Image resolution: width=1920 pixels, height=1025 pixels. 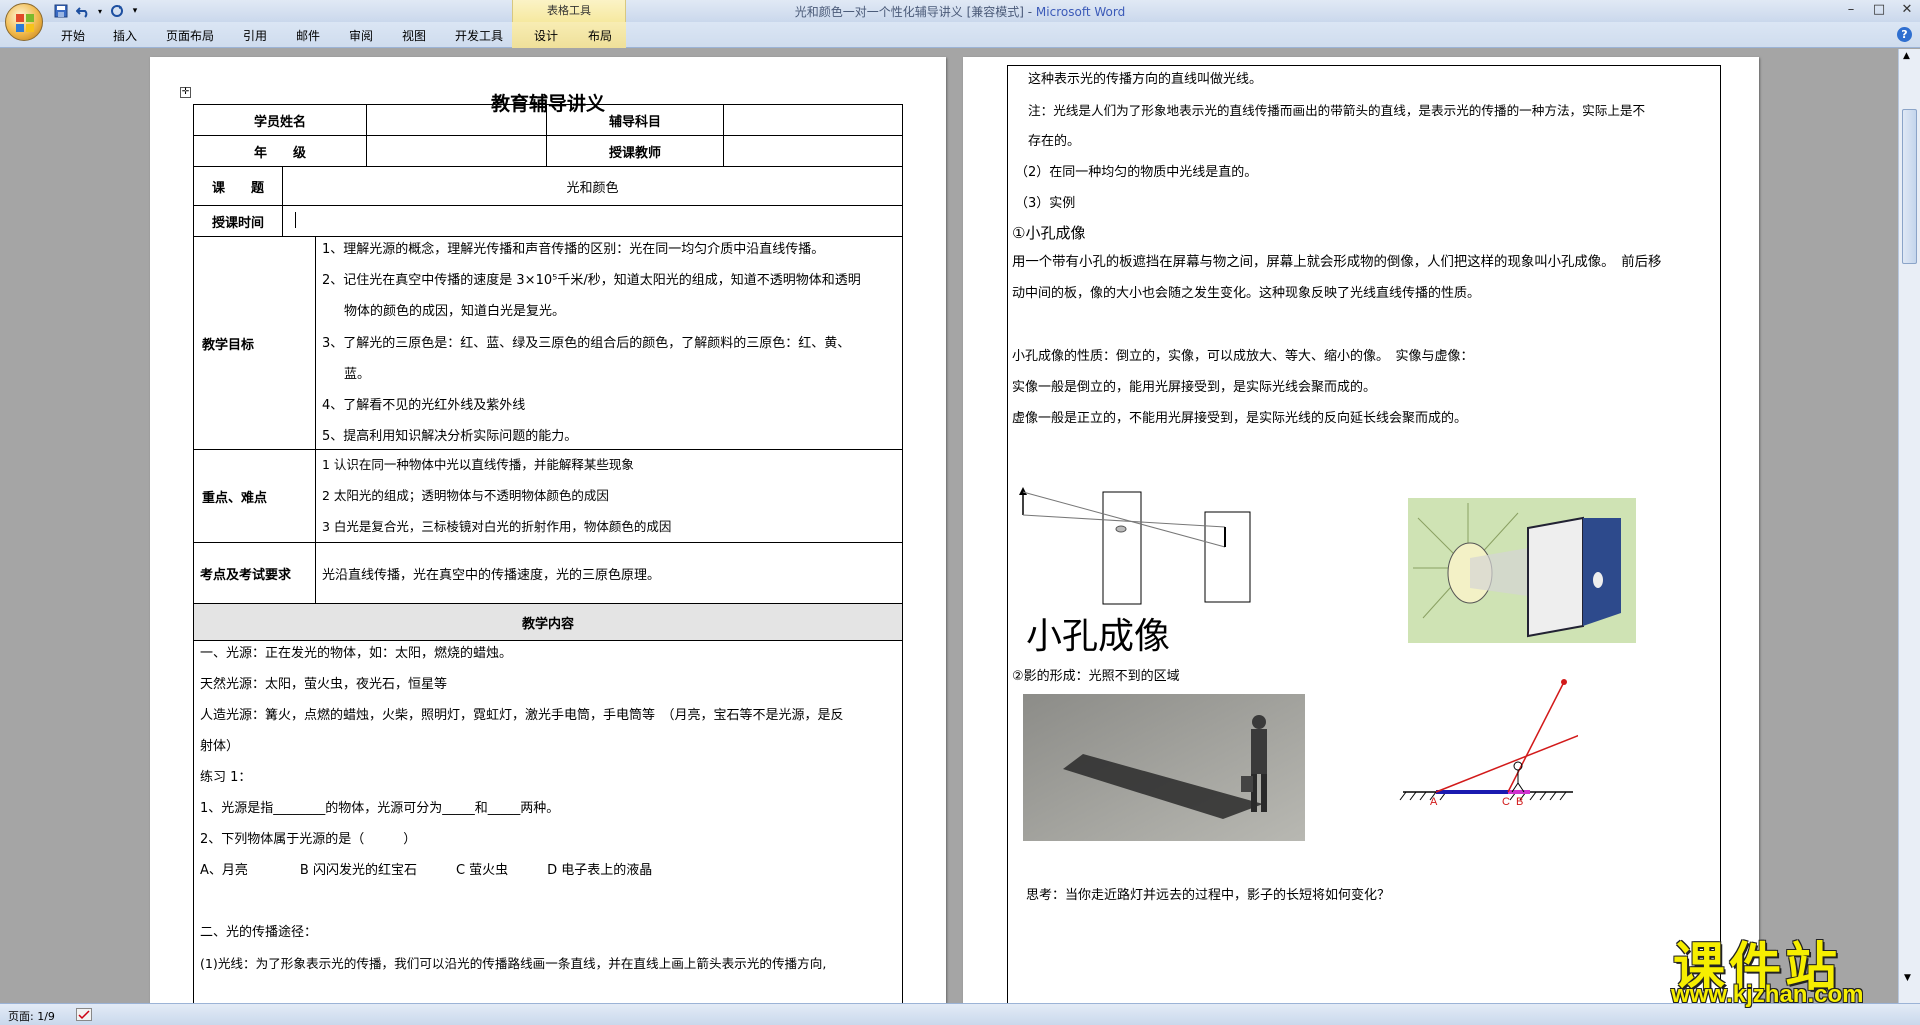 What do you see at coordinates (1246, 293) in the screenshot?
I see `pinhole-line: 动中间的板，像的大小也会随之发生变化。这种现象反映了光线直线传播的性质。` at bounding box center [1246, 293].